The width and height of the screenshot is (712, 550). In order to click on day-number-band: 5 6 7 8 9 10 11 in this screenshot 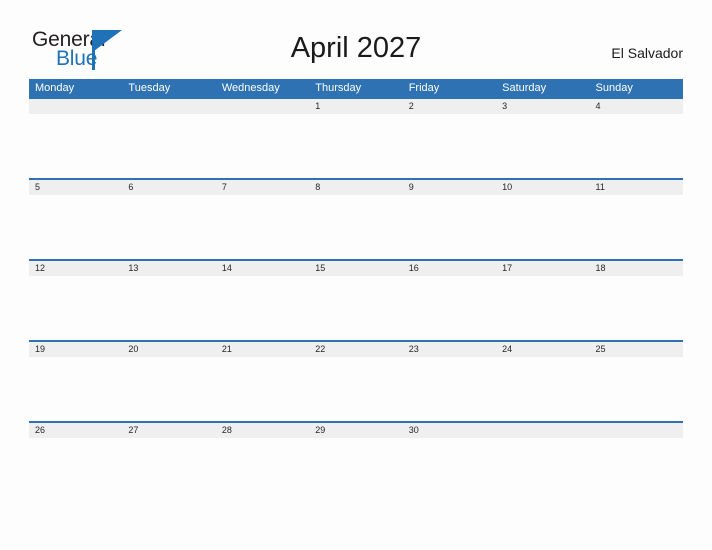, I will do `click(356, 187)`.